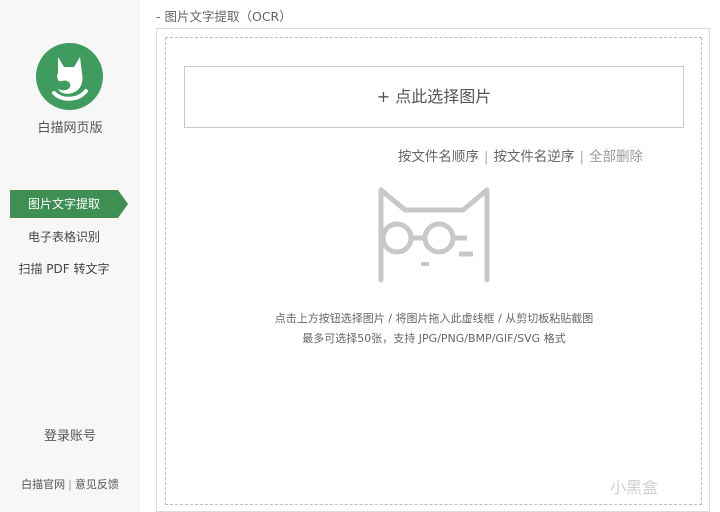 The image size is (720, 512). Describe the element at coordinates (533, 157) in the screenshot. I see `sort-desc-link: 按文件名逆序` at that location.